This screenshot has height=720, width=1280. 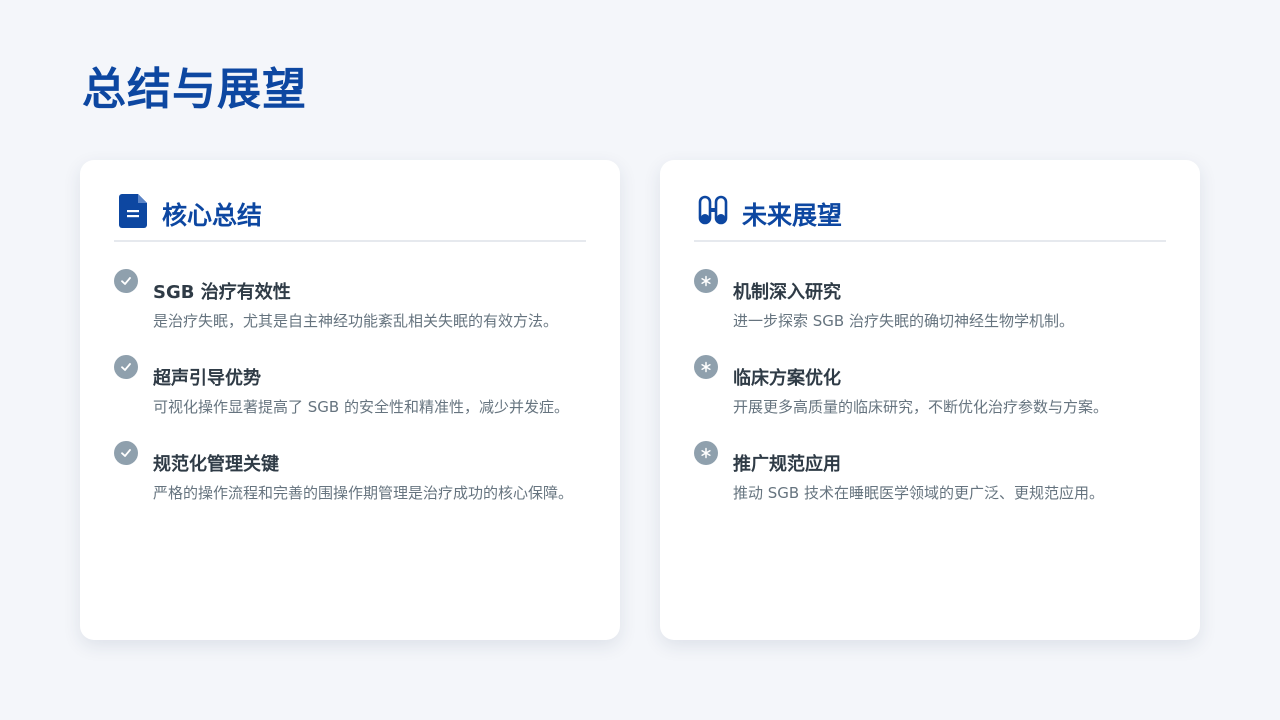 What do you see at coordinates (787, 464) in the screenshot?
I see `outlook-item-title: 推广规范应用` at bounding box center [787, 464].